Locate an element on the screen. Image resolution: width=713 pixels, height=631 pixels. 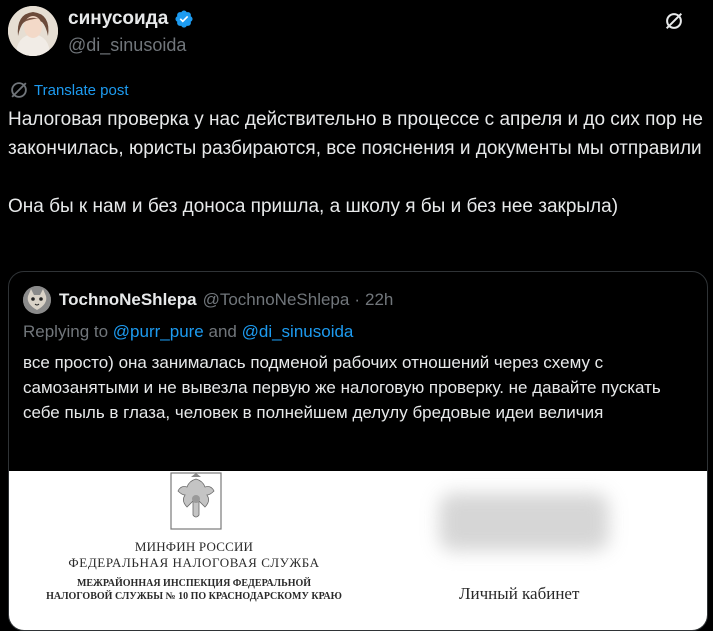
translate-post-link: Translate post is located at coordinates (68, 90).